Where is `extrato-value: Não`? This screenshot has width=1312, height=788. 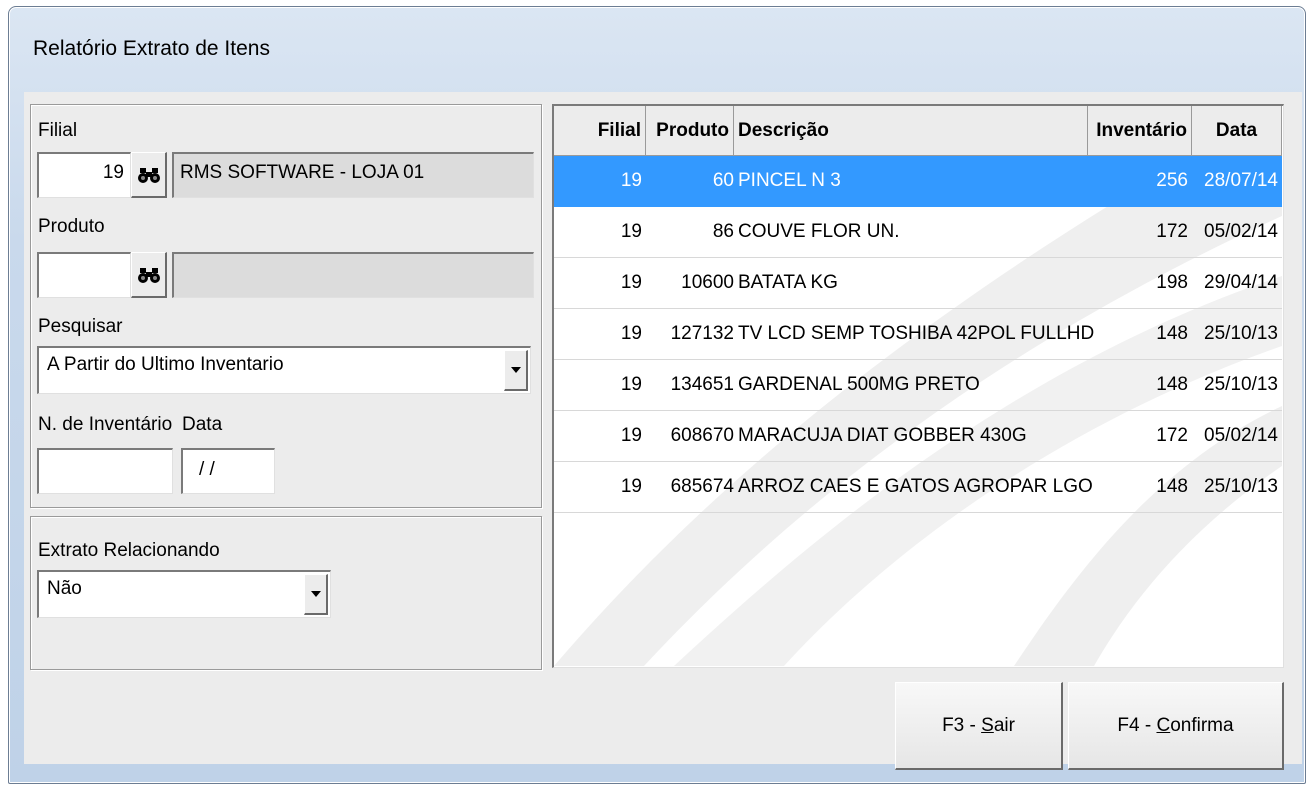 extrato-value: Não is located at coordinates (64, 588).